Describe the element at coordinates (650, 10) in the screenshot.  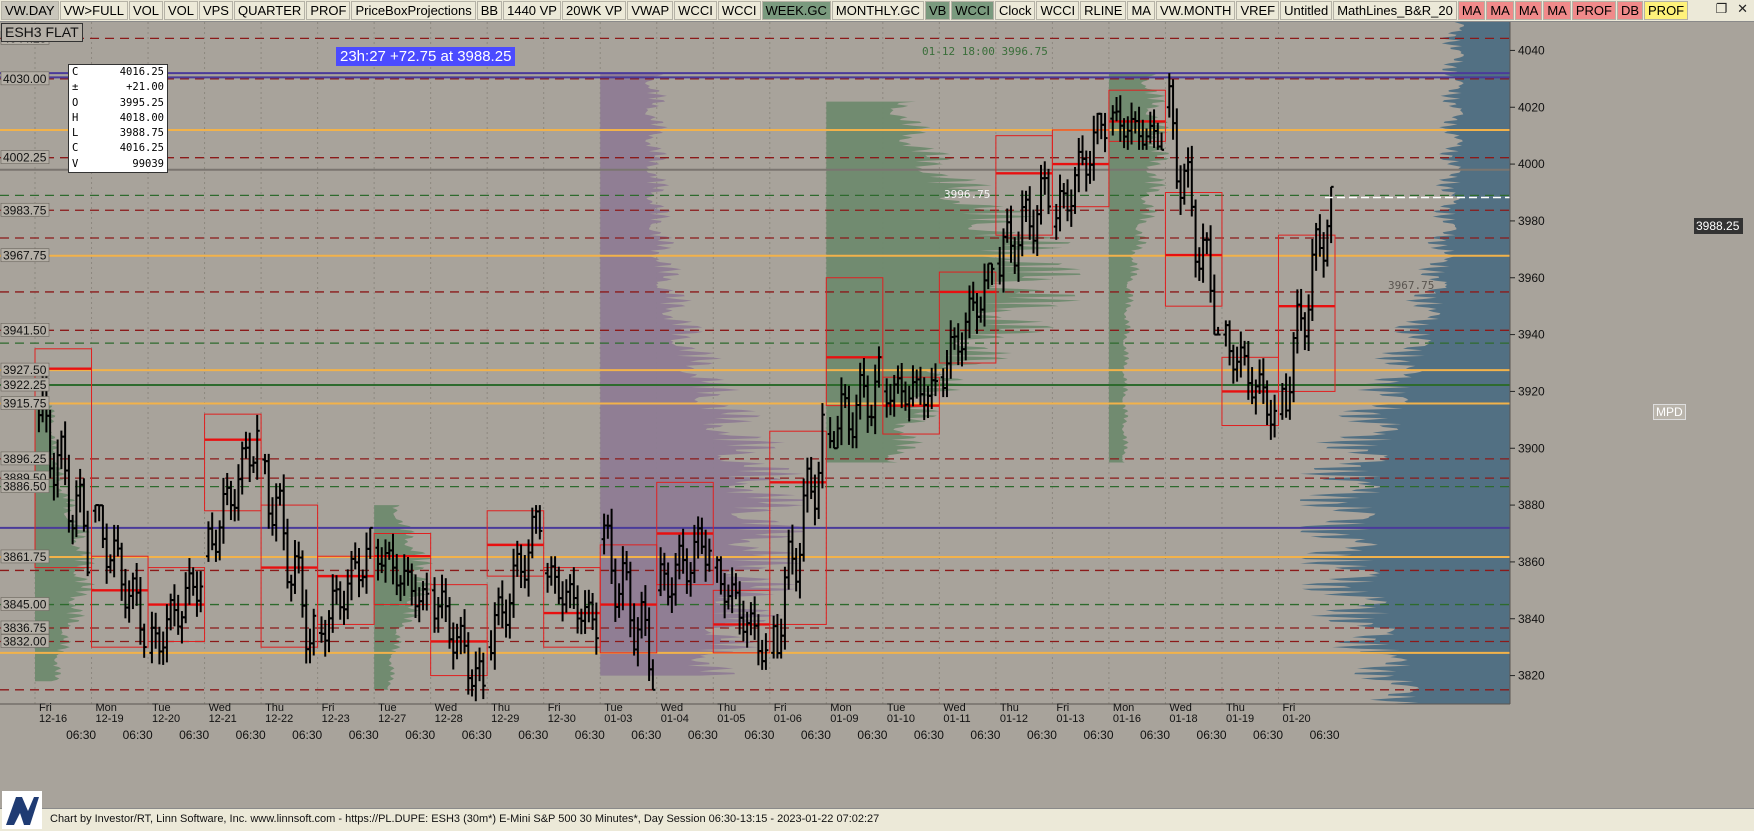
I see `toolbar-button-11: VWAP` at that location.